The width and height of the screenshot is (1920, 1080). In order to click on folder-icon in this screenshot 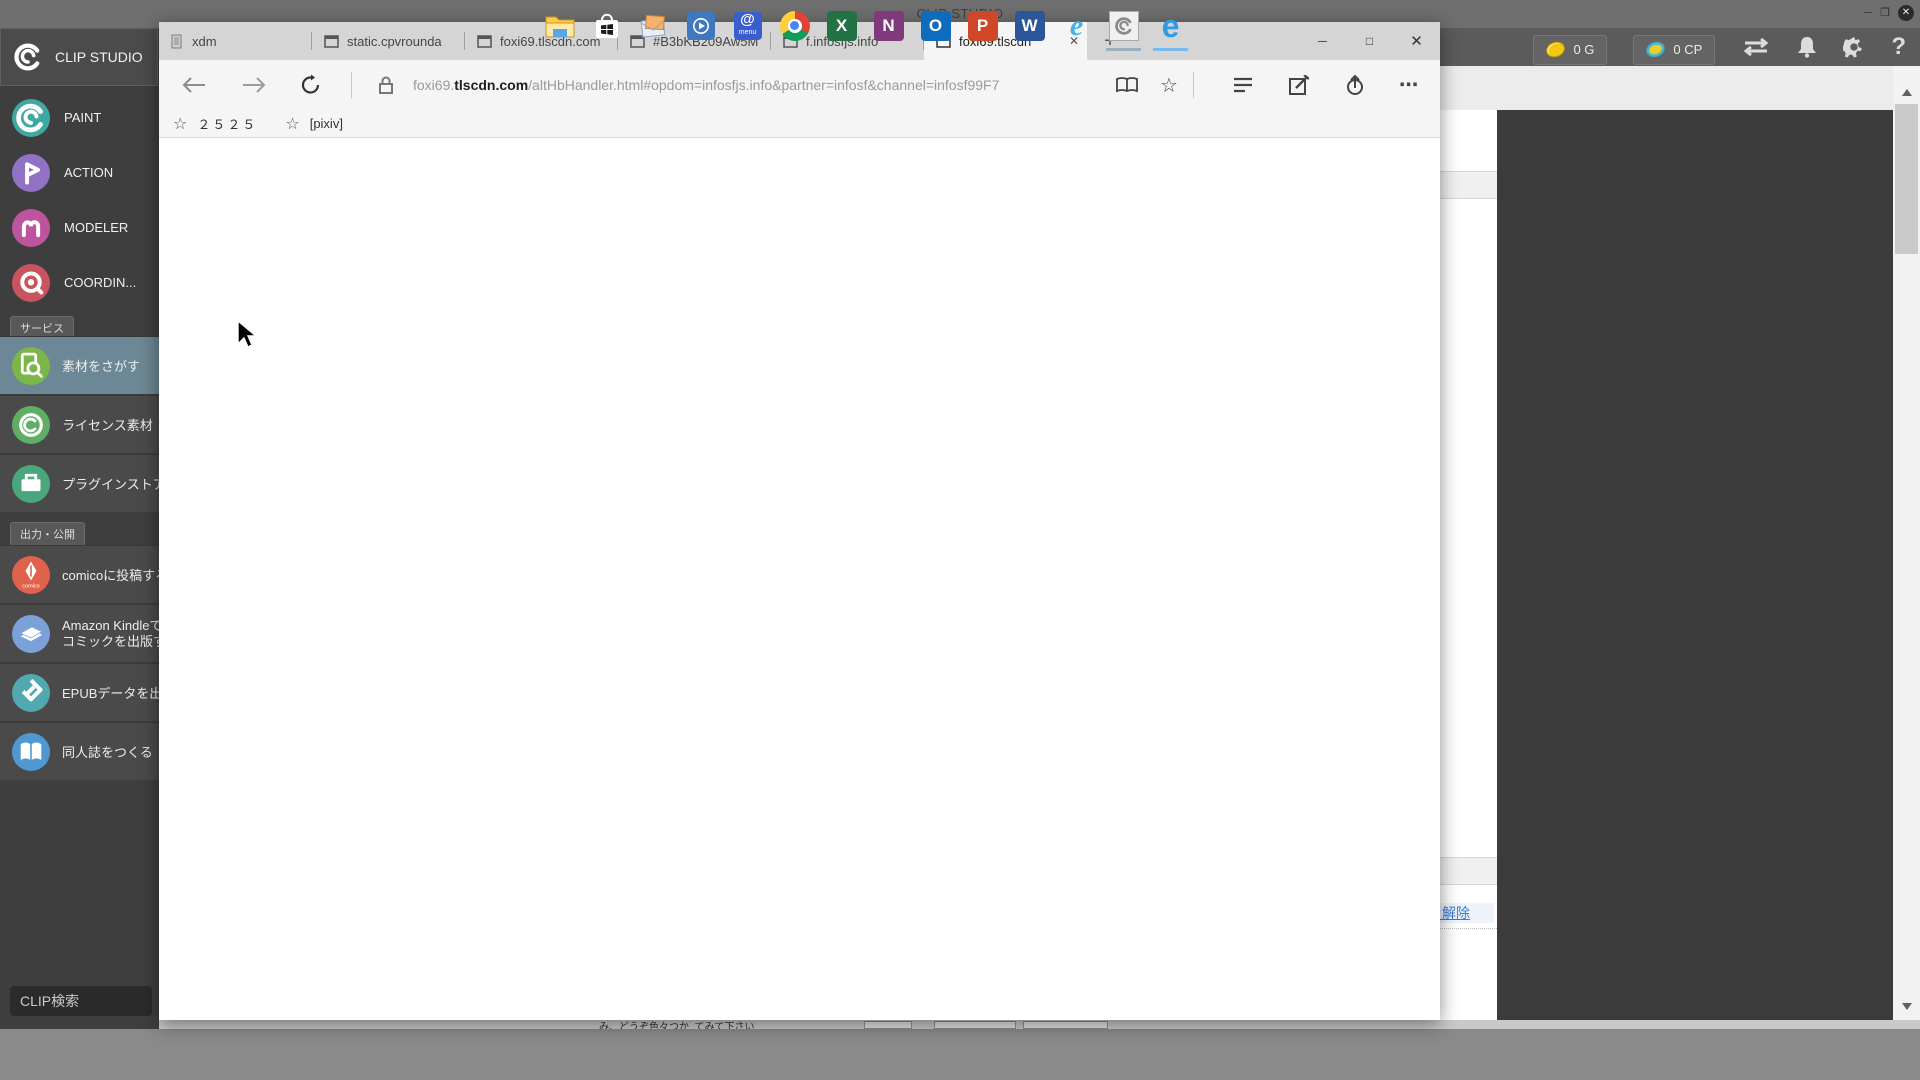, I will do `click(559, 26)`.